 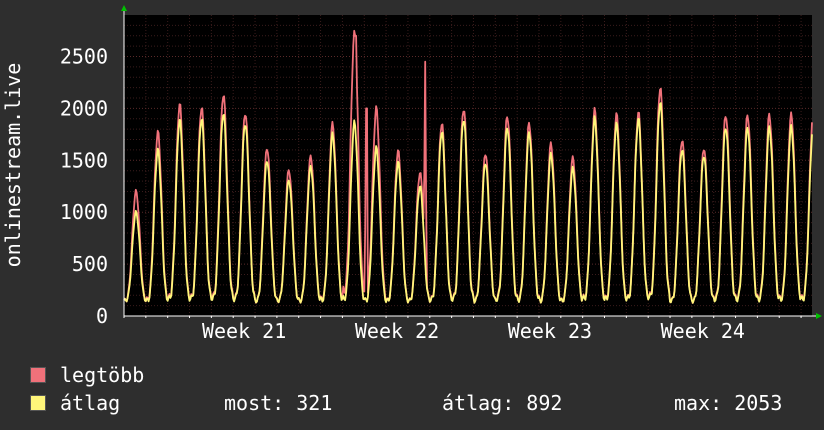 What do you see at coordinates (90, 403) in the screenshot?
I see `legend-label-avg: átlag` at bounding box center [90, 403].